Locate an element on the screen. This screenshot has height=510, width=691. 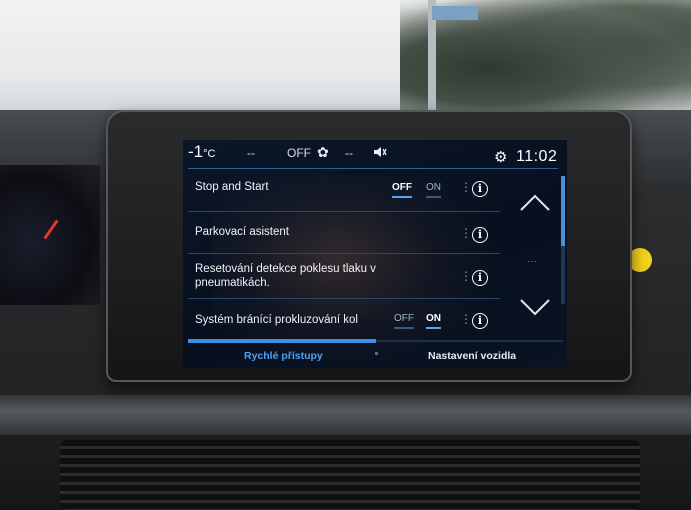
tab-separator-dot is located at coordinates (376, 353).